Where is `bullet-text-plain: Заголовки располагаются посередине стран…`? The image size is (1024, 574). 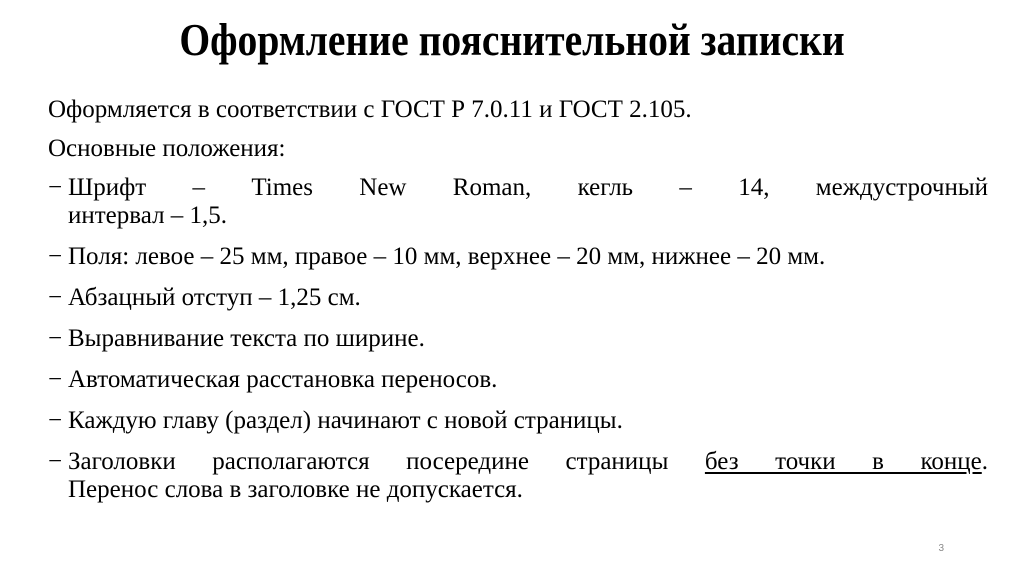 bullet-text-plain: Заголовки располагаются посередине стран… is located at coordinates (386, 461).